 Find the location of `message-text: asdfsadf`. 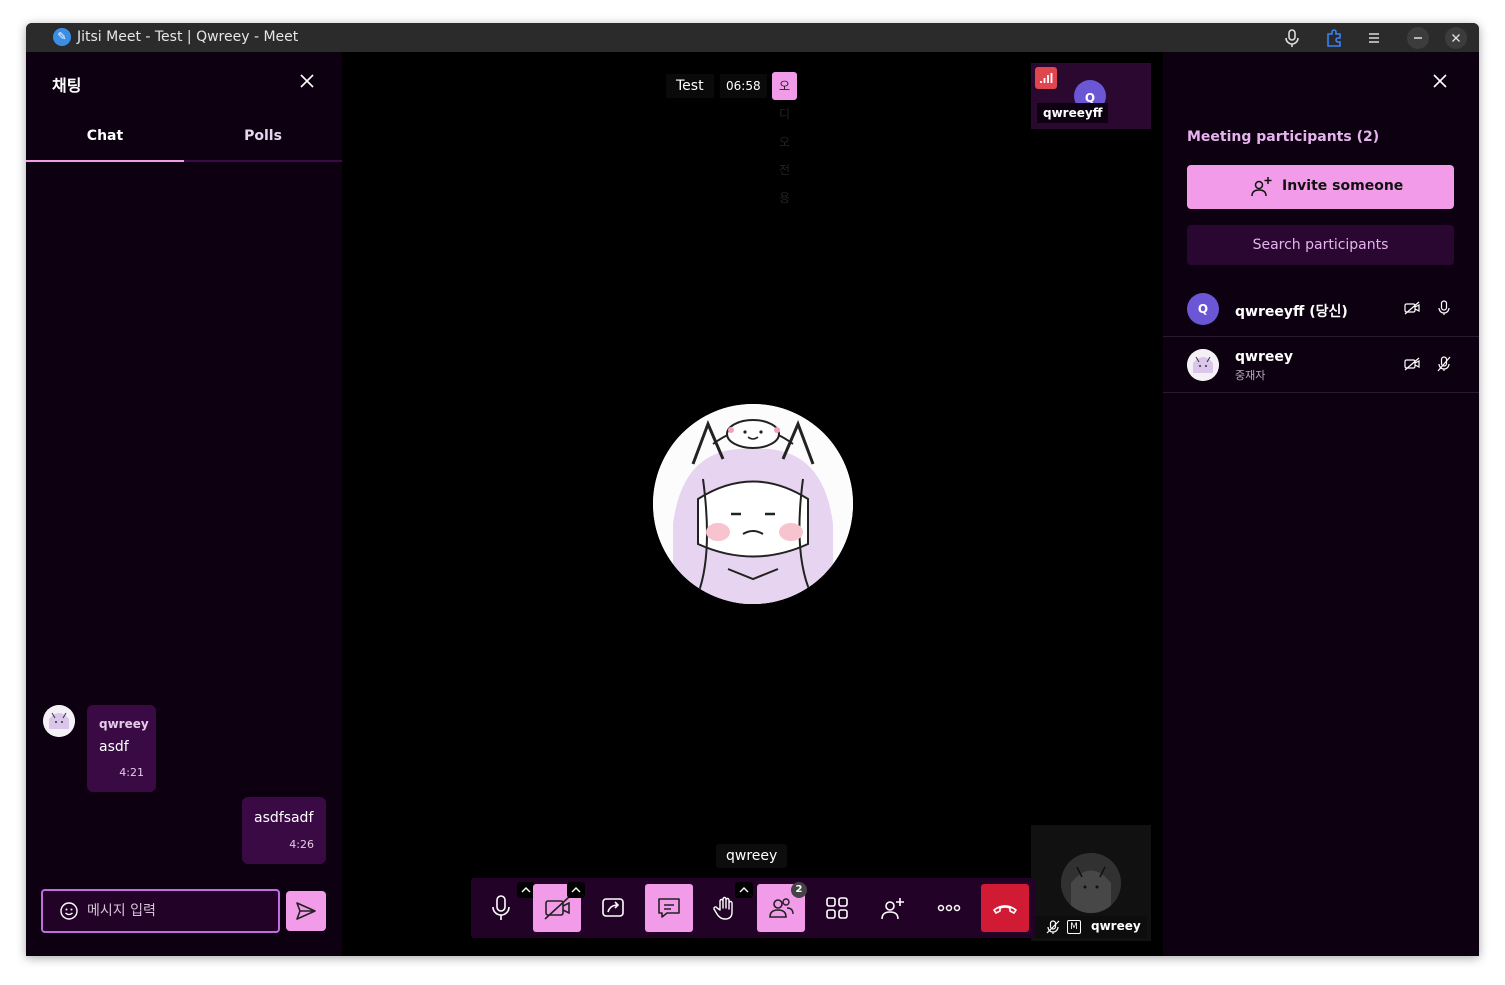

message-text: asdfsadf is located at coordinates (284, 818).